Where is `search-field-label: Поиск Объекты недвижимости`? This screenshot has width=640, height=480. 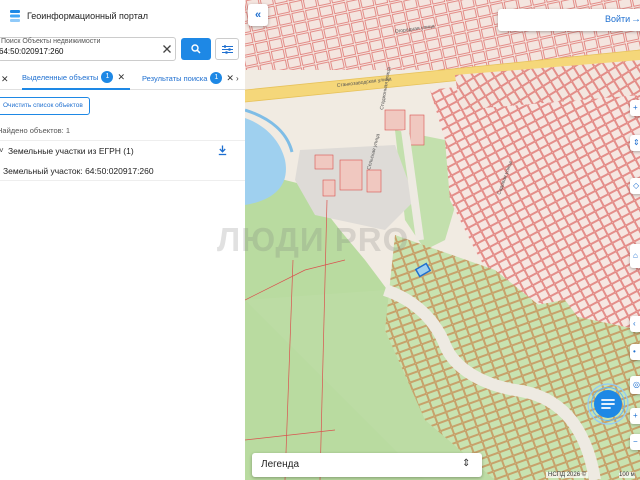 search-field-label: Поиск Объекты недвижимости is located at coordinates (51, 41).